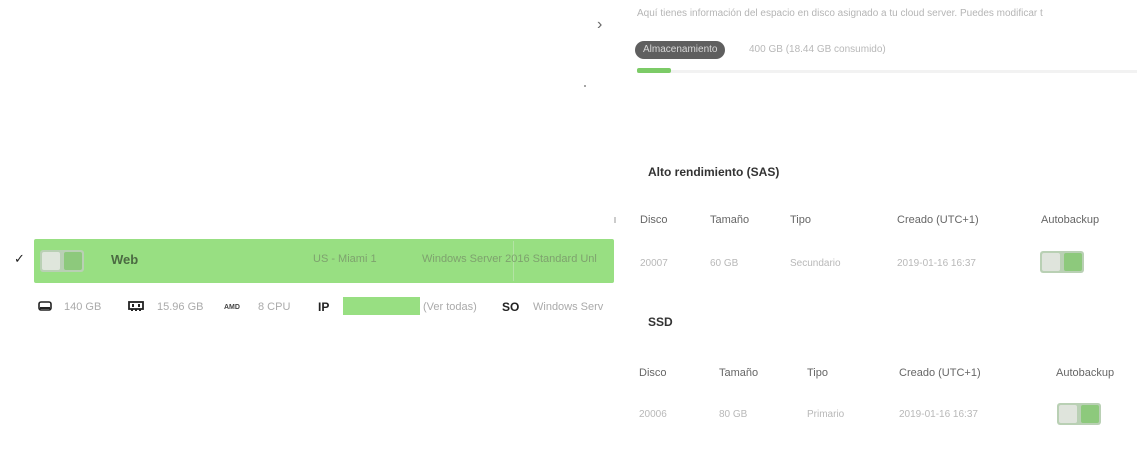 Image resolution: width=1142 pixels, height=465 pixels. I want to click on chevron-right-icon: ›, so click(599, 25).